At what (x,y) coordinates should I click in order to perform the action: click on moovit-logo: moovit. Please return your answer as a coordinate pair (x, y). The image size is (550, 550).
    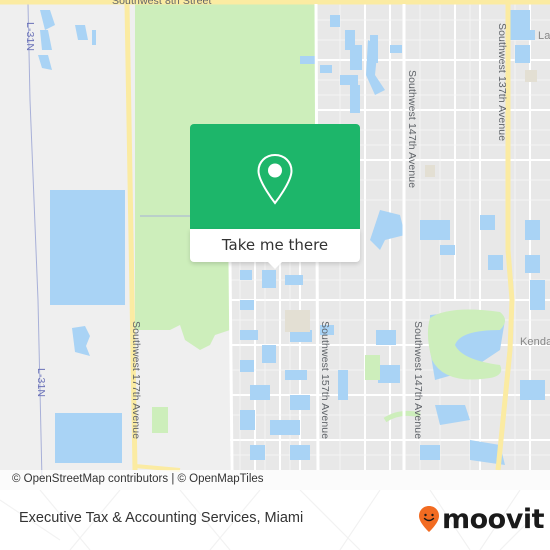
    Looking at the image, I should click on (481, 519).